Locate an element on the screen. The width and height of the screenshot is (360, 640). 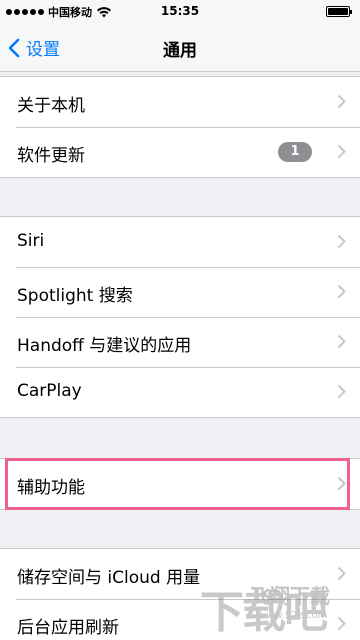
page-title: 通用 is located at coordinates (180, 51).